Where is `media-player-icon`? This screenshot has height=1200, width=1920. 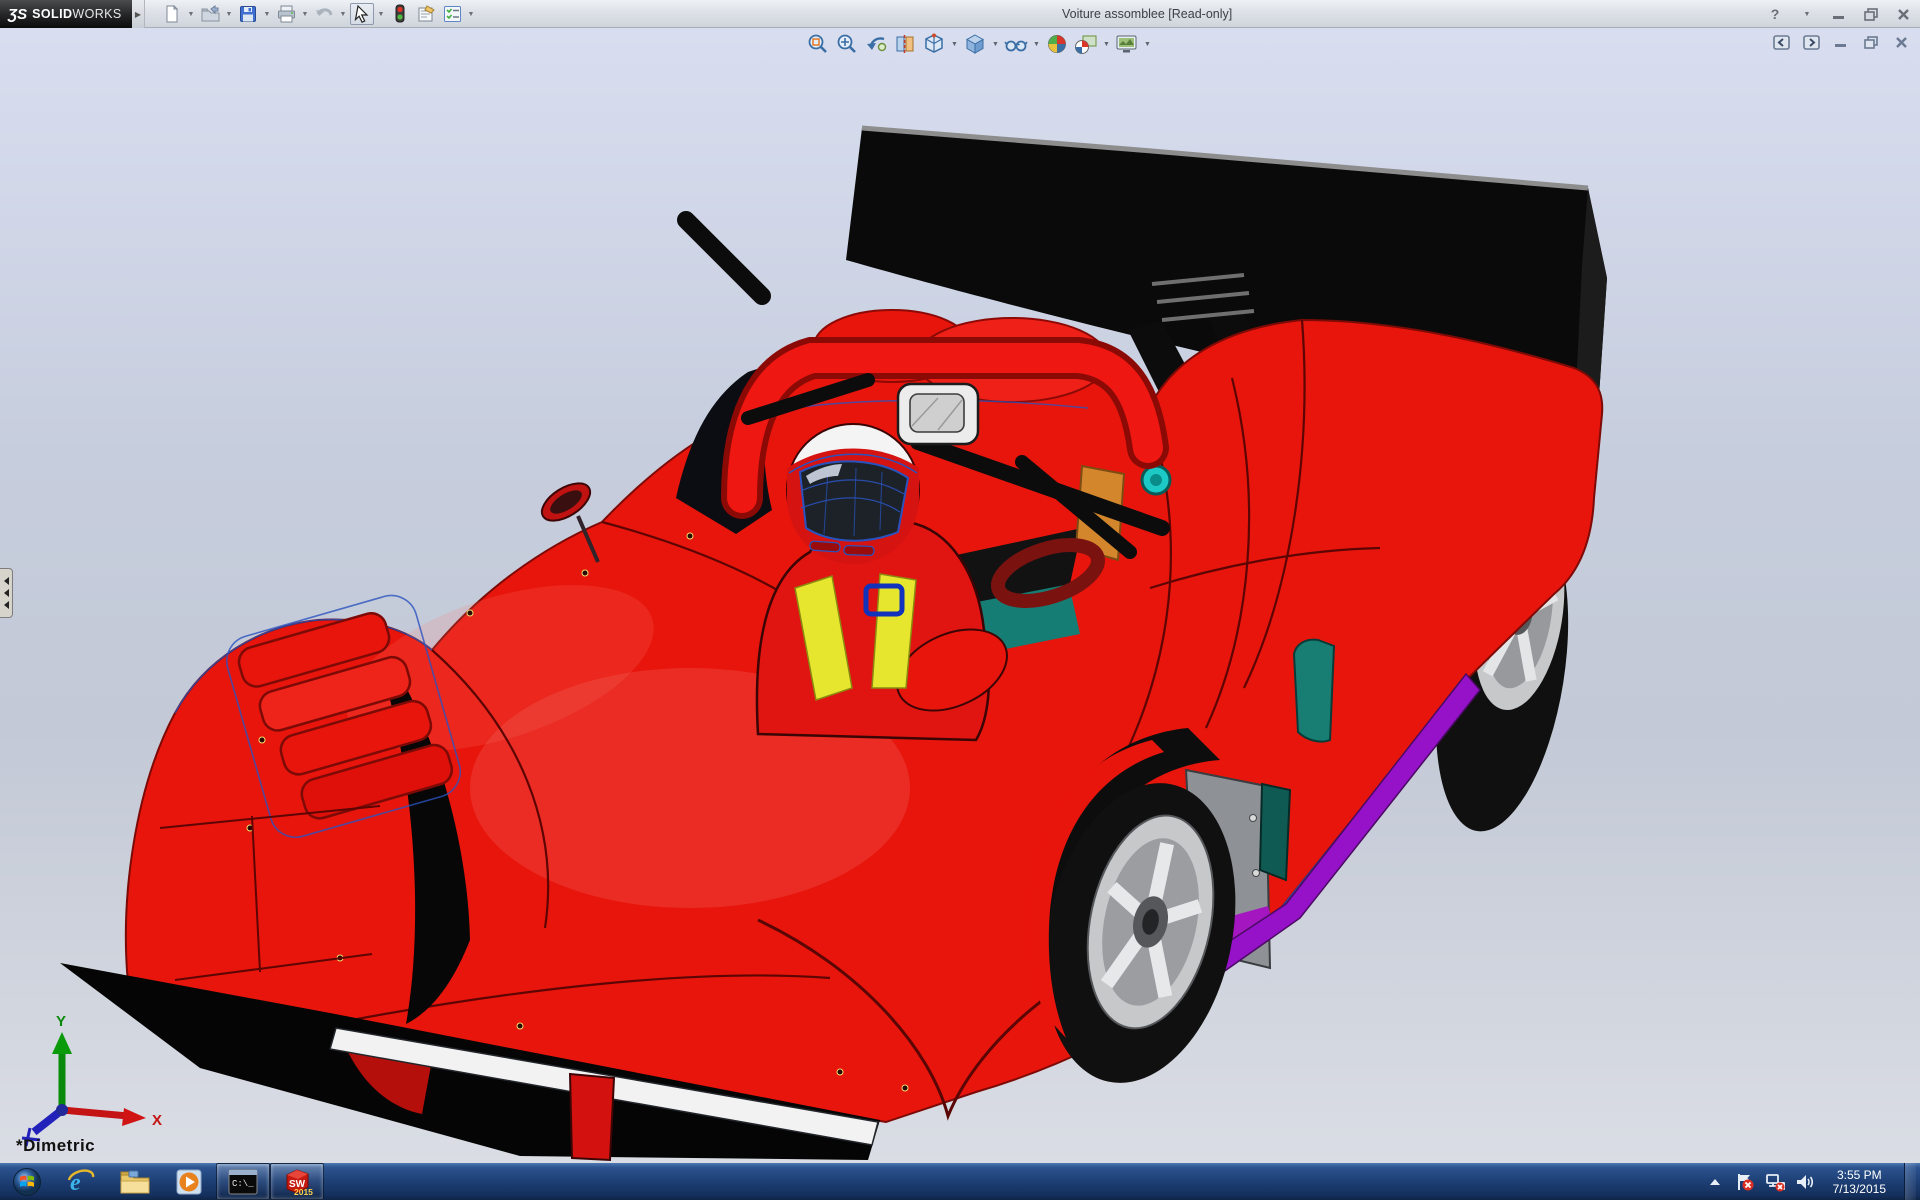 media-player-icon is located at coordinates (189, 1181).